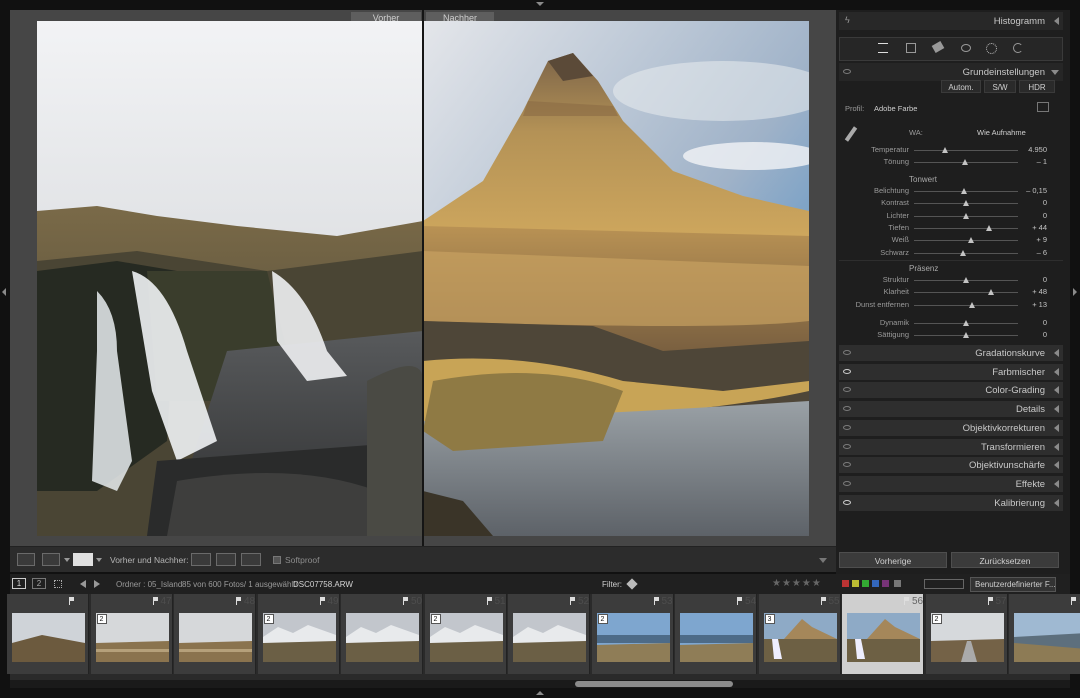  I want to click on section-objektivkorrekturen: Objektivkorrekturen, so click(951, 427).